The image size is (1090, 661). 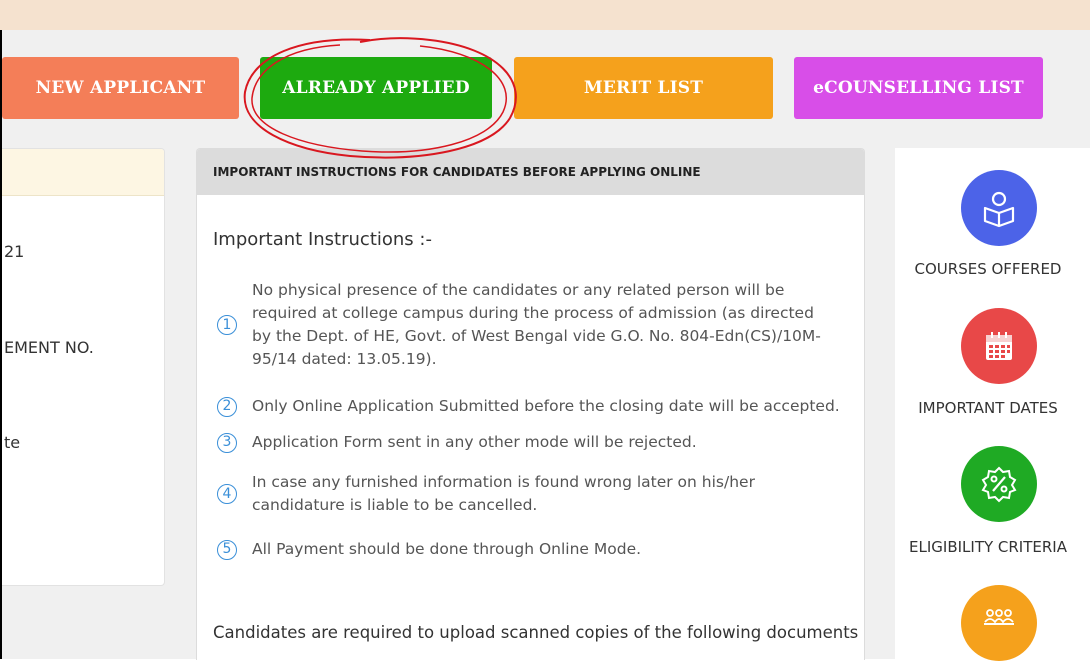 I want to click on ecounselling-list-button: eCOUNSELLING LIST, so click(x=918, y=88).